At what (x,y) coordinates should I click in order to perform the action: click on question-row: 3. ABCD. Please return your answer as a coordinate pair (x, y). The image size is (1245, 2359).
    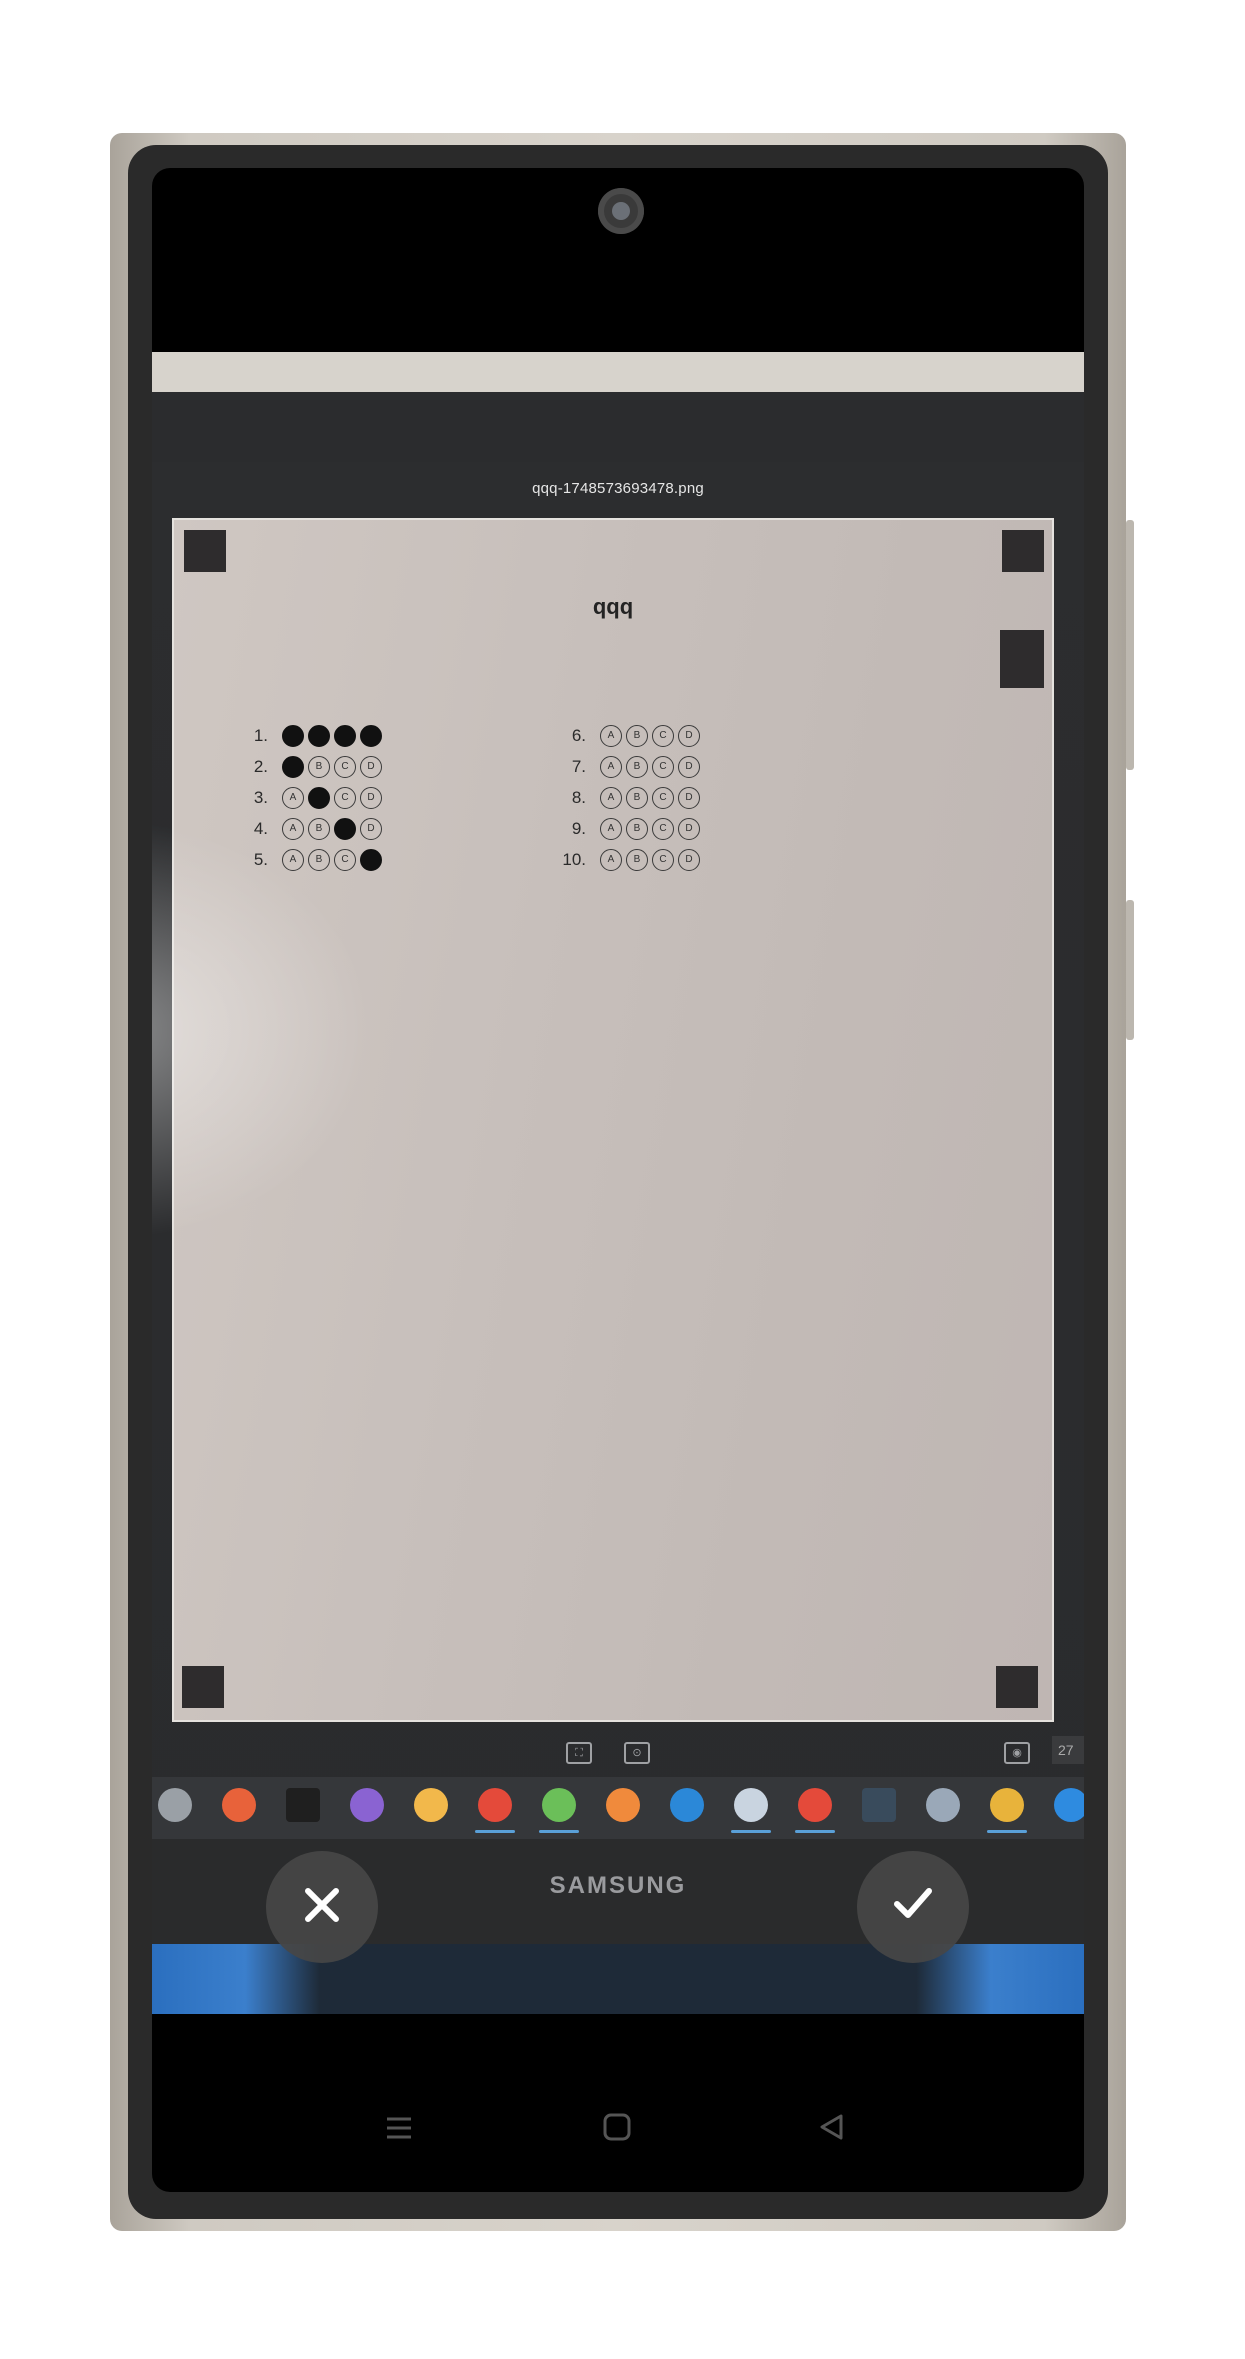
    Looking at the image, I should click on (310, 797).